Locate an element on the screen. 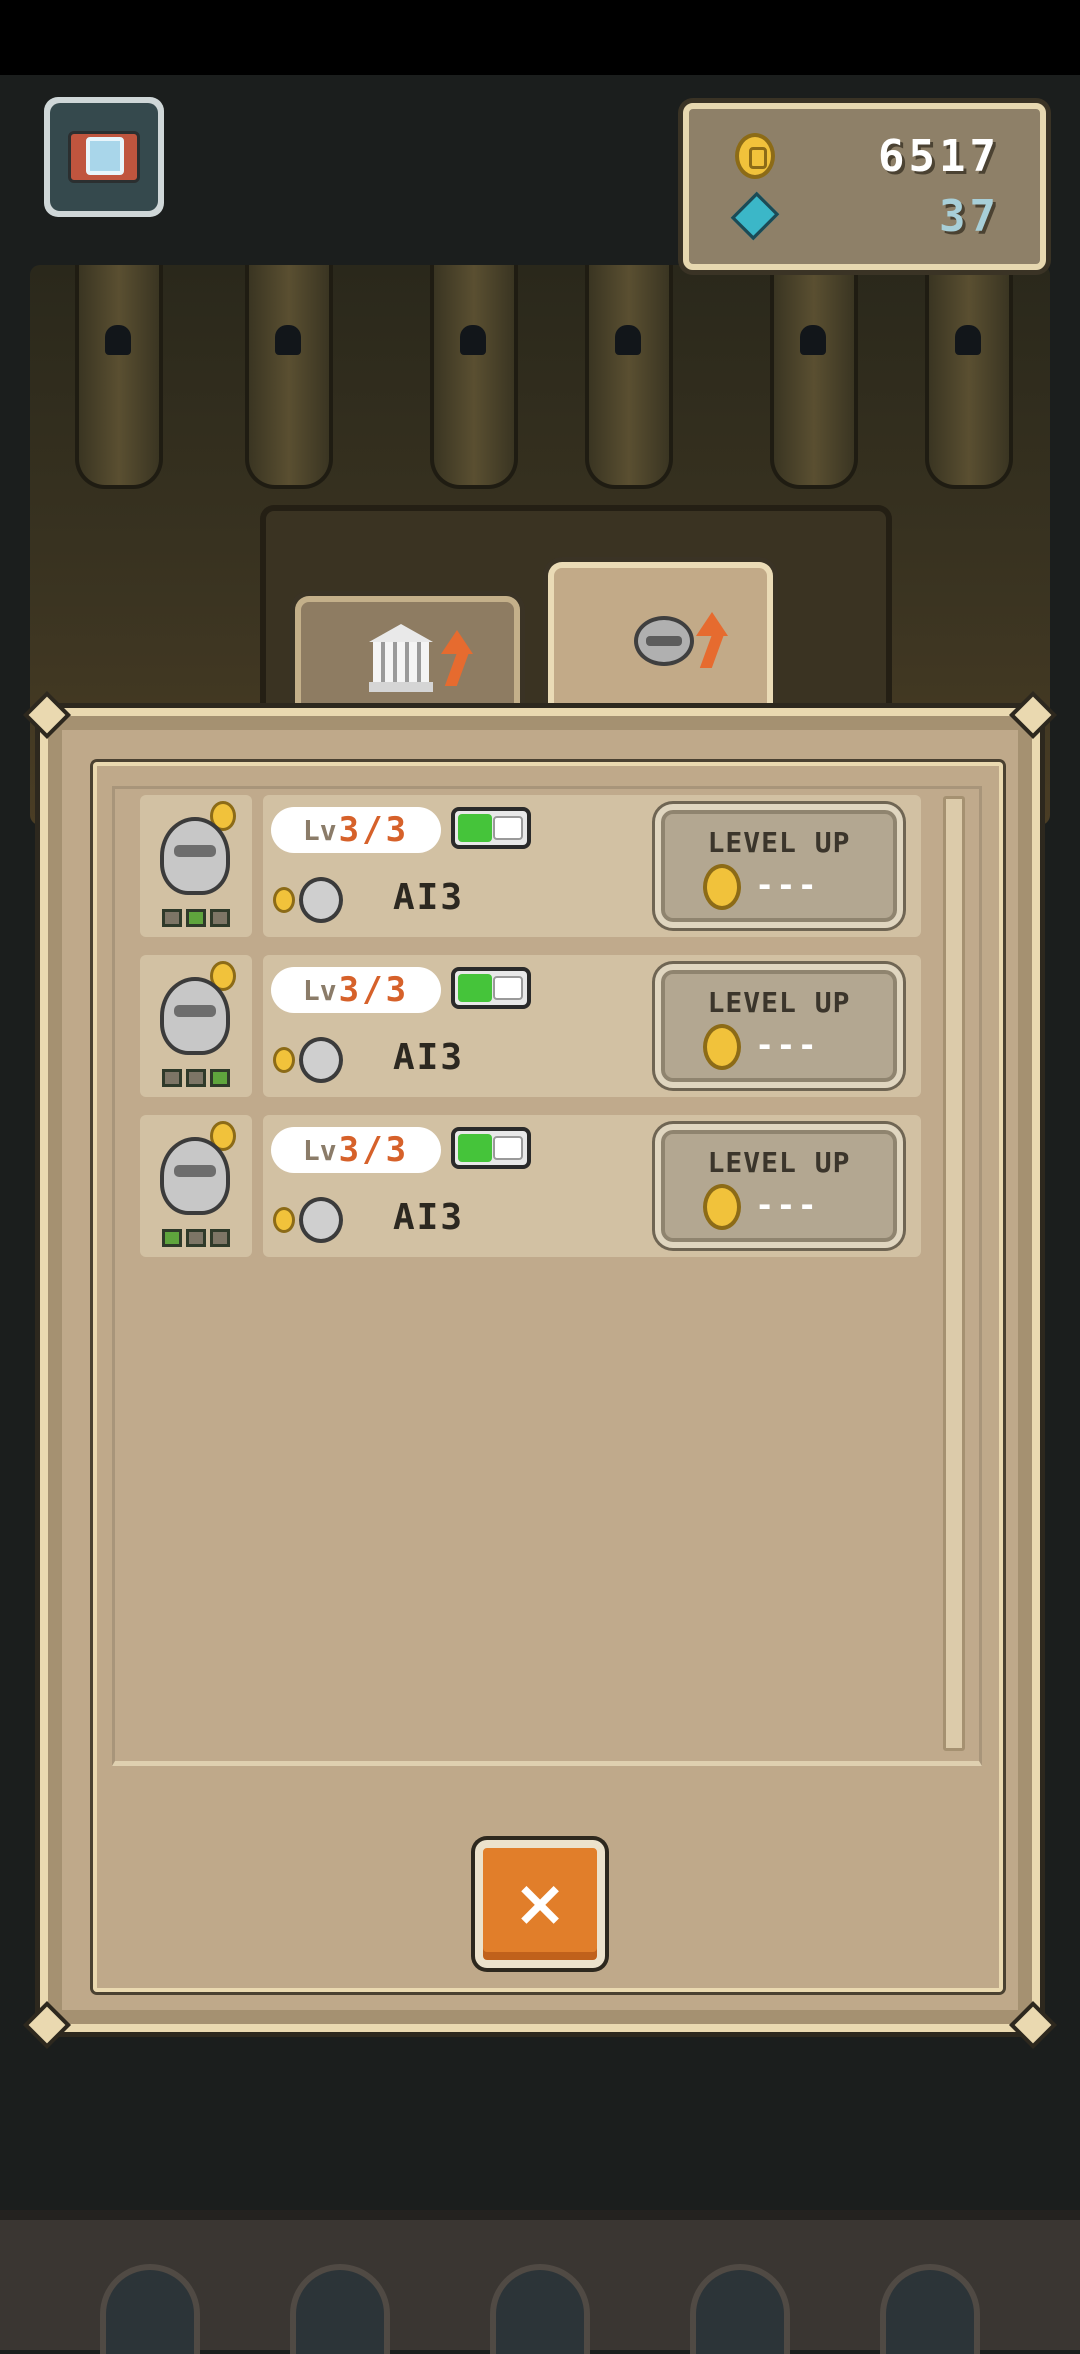 This screenshot has width=1080, height=2354. scrollbar is located at coordinates (954, 1273).